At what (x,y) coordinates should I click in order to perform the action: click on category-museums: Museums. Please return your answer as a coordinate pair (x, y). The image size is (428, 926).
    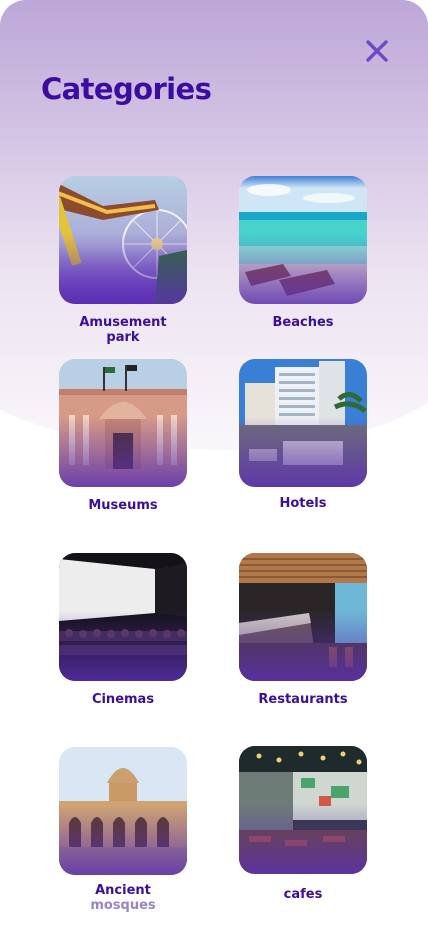
    Looking at the image, I should click on (123, 436).